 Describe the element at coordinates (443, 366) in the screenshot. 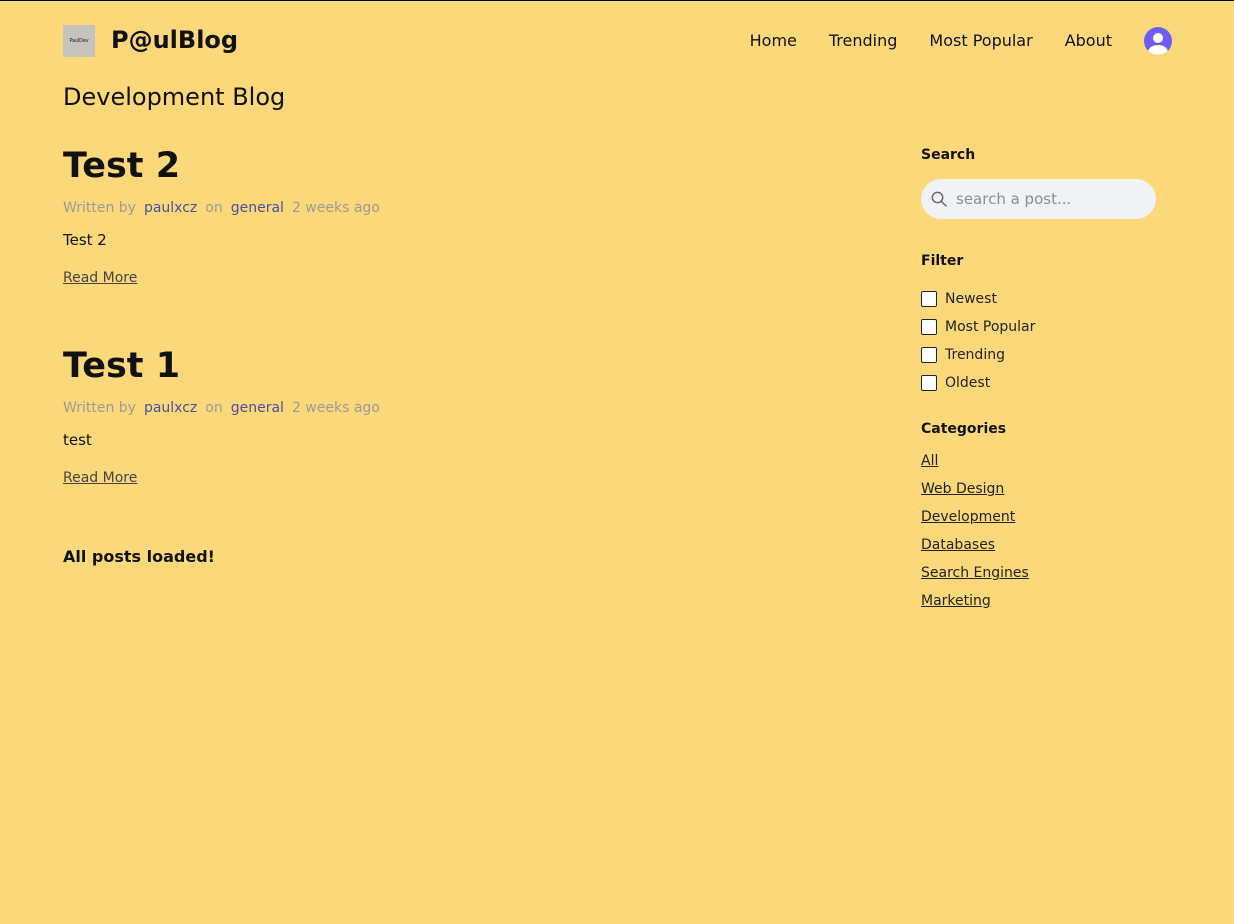

I see `post-title: Test 1` at that location.